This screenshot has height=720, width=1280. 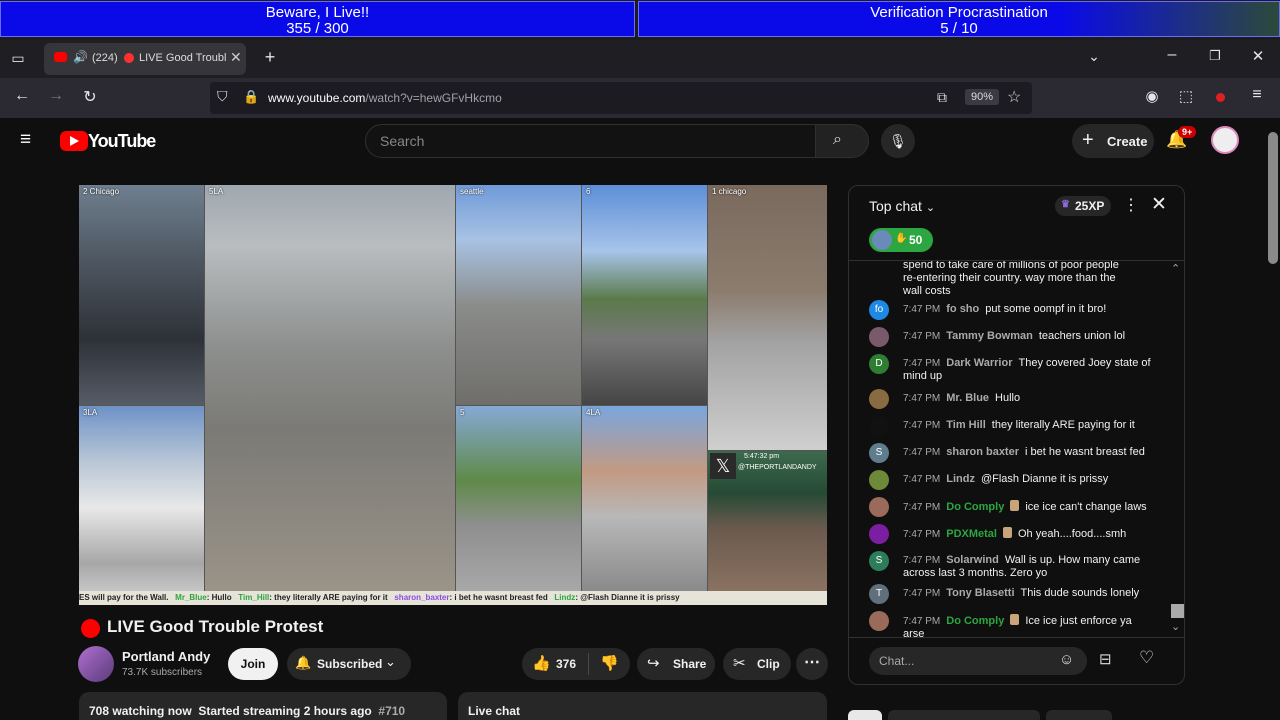 I want to click on youtube-logo-text: YouTube, so click(x=122, y=141).